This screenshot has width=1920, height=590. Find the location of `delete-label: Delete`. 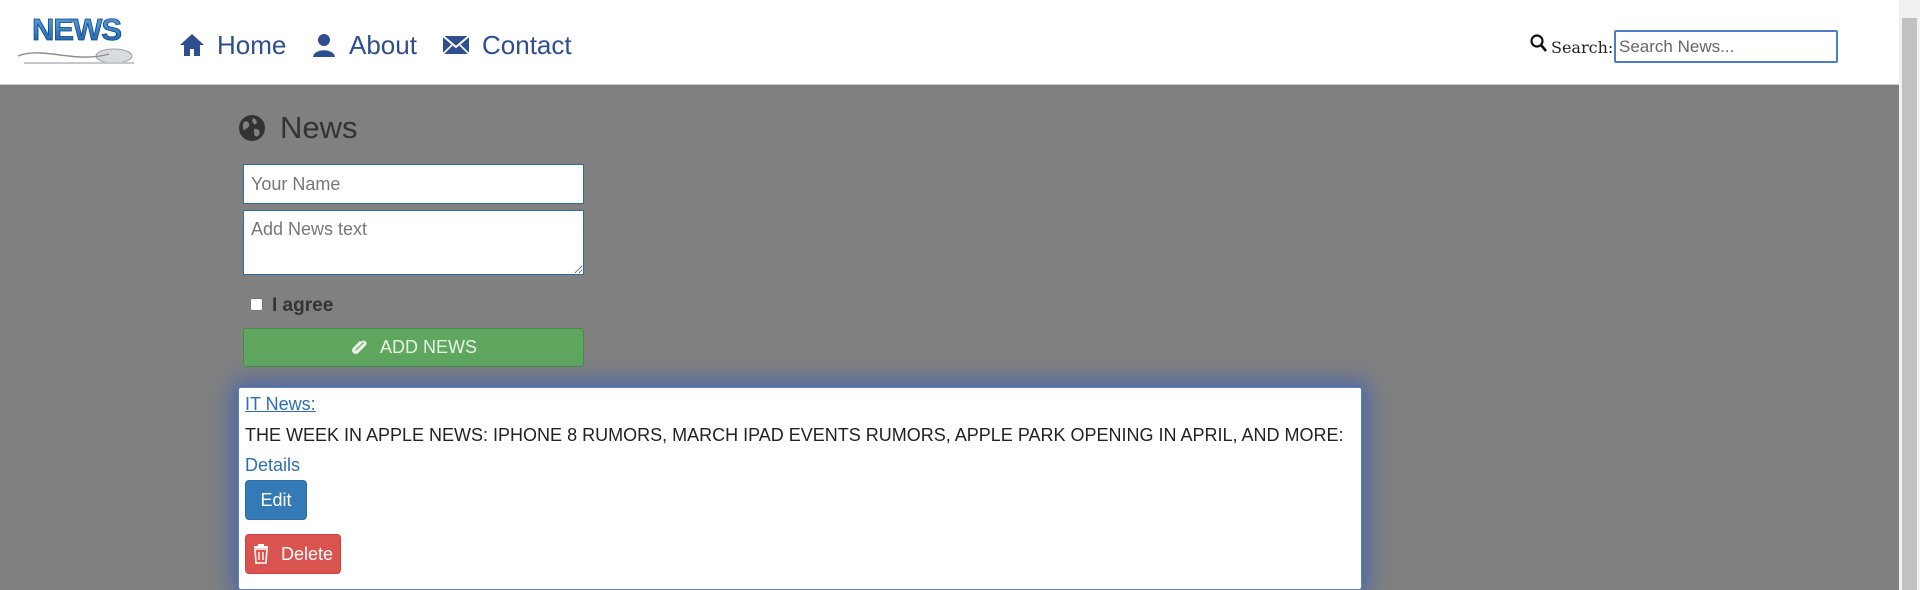

delete-label: Delete is located at coordinates (307, 553).